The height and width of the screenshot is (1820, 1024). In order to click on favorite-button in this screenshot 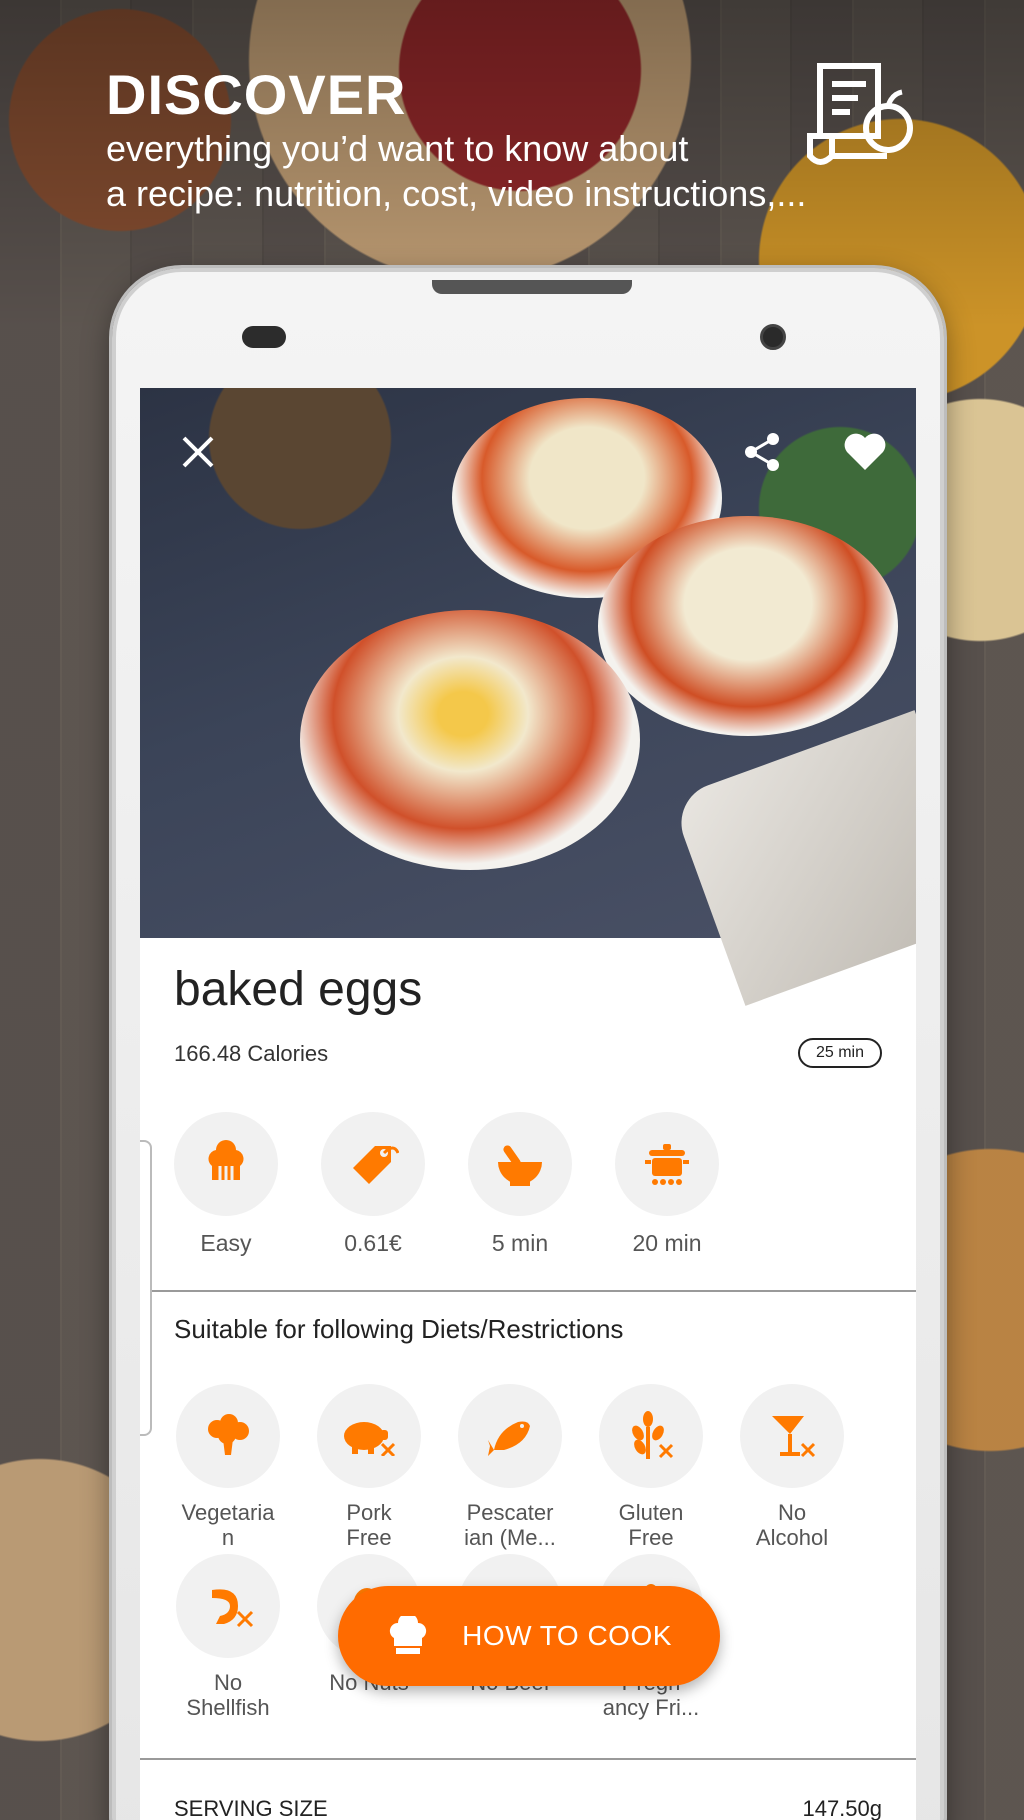, I will do `click(865, 452)`.